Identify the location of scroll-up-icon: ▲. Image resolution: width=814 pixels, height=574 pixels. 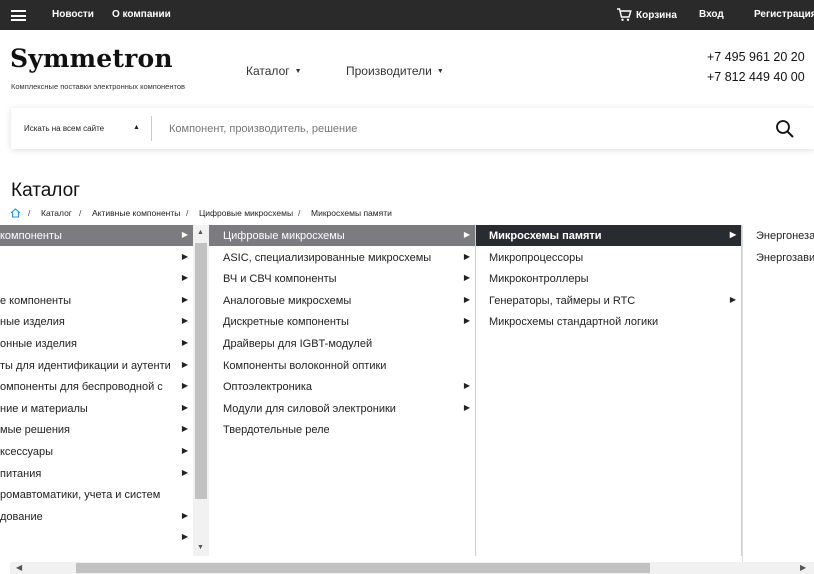
(200, 232).